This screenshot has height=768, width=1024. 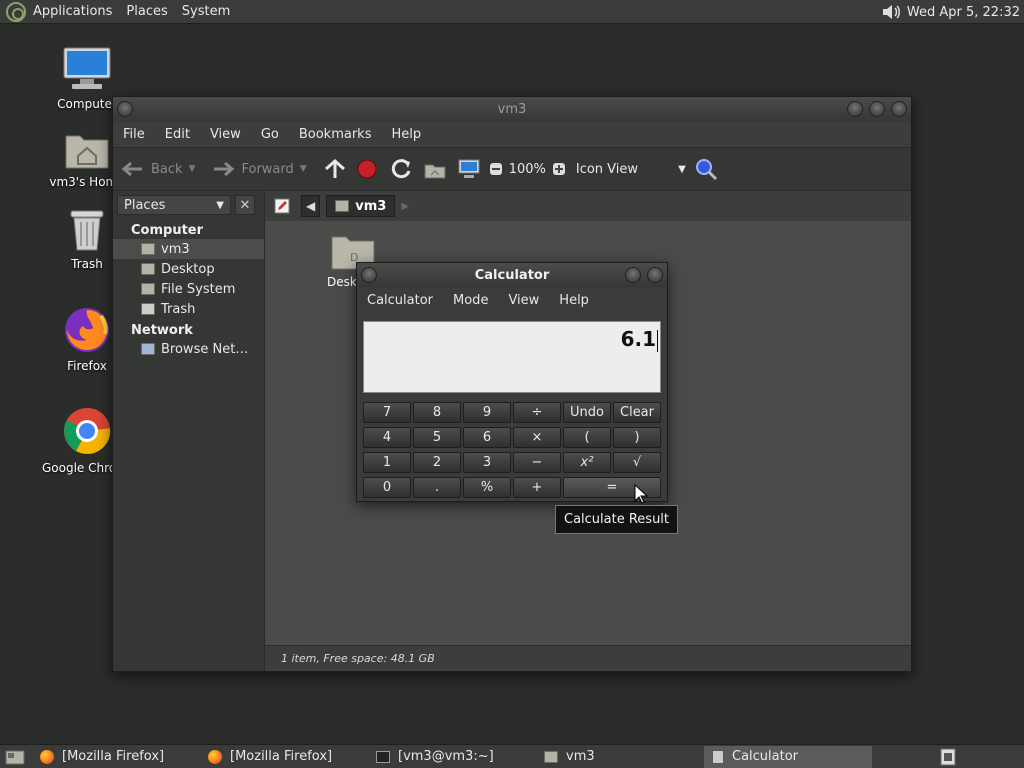 I want to click on task-firefox-2: [Mozilla Firefox], so click(x=284, y=757).